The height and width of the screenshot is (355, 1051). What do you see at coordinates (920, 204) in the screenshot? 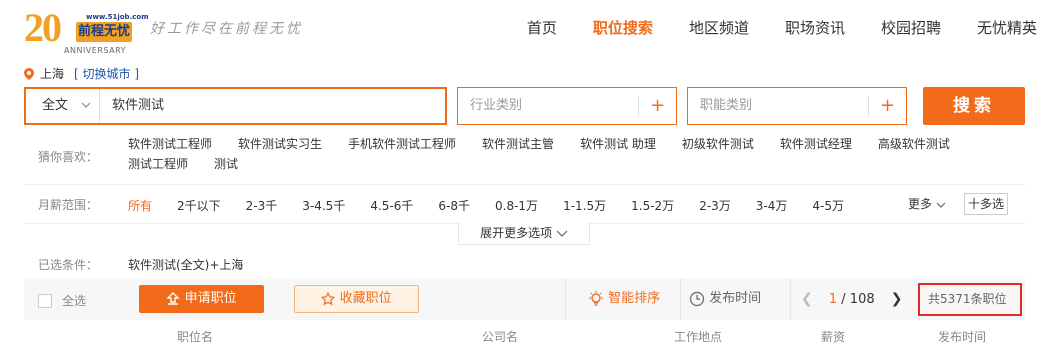
I see `salary-more-label: 更多` at bounding box center [920, 204].